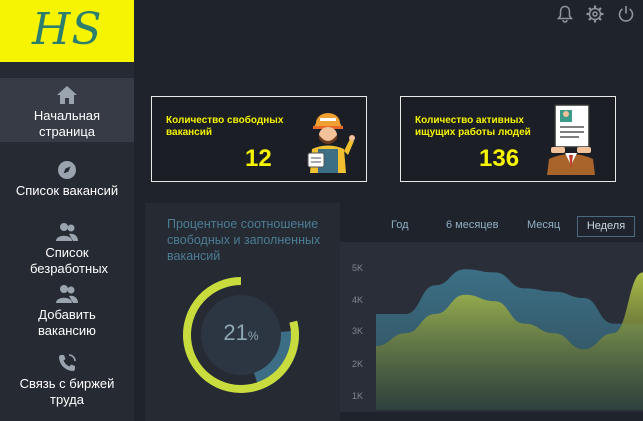 The image size is (643, 421). I want to click on phone-icon, so click(67, 362).